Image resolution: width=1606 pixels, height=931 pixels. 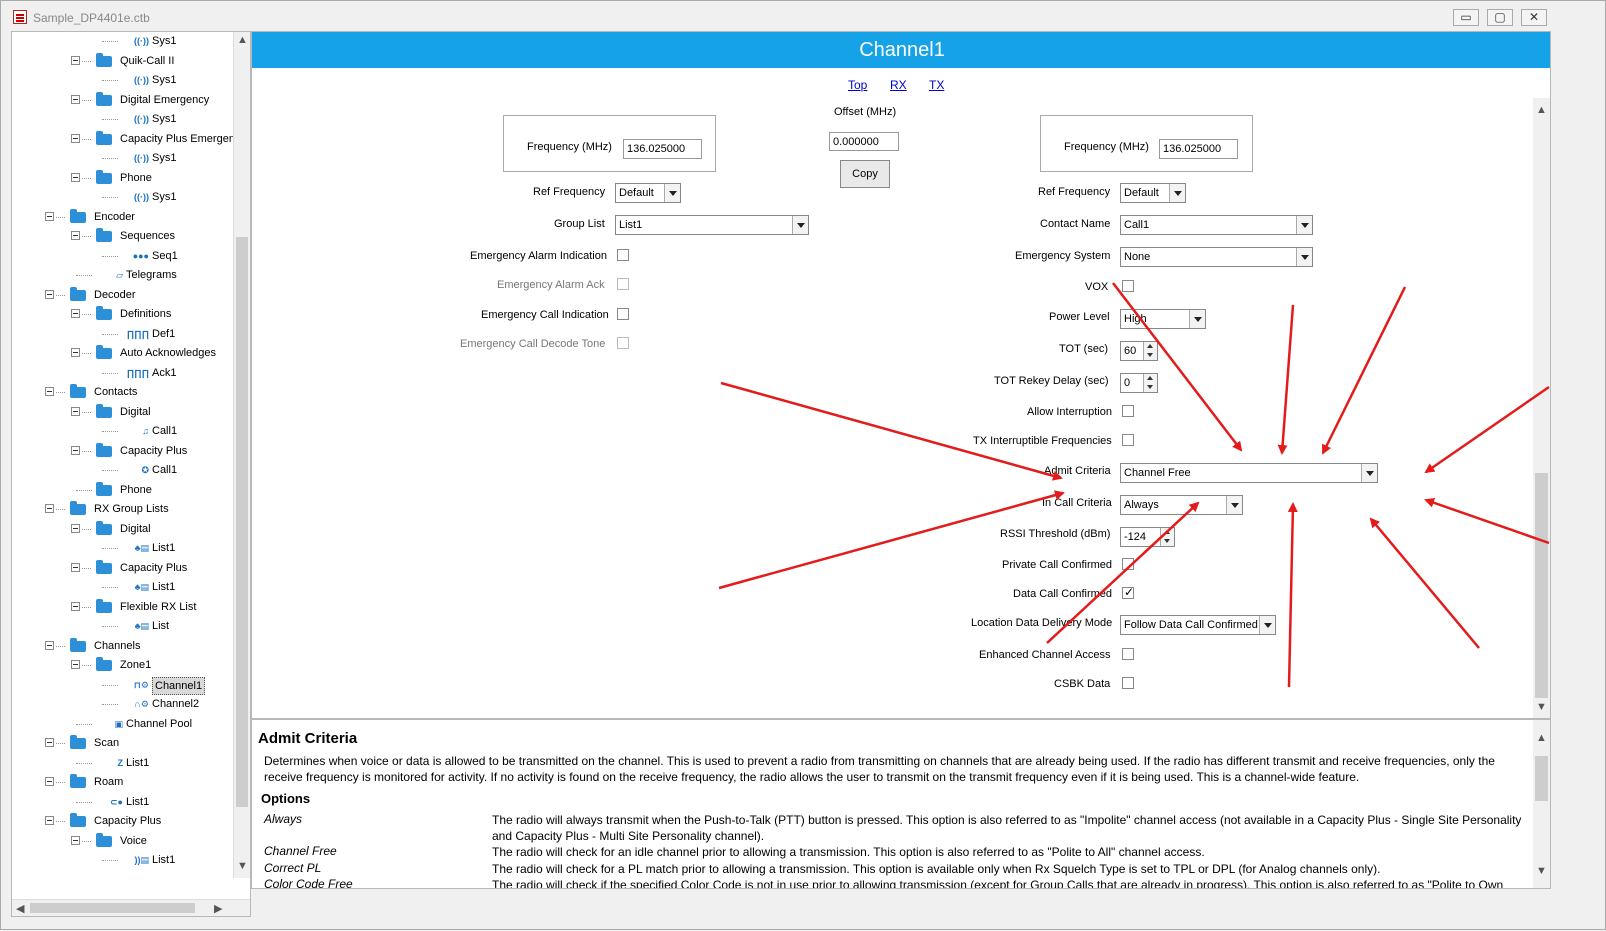 I want to click on tree-vertical-scrollbar: ▲ ▼, so click(x=241, y=455).